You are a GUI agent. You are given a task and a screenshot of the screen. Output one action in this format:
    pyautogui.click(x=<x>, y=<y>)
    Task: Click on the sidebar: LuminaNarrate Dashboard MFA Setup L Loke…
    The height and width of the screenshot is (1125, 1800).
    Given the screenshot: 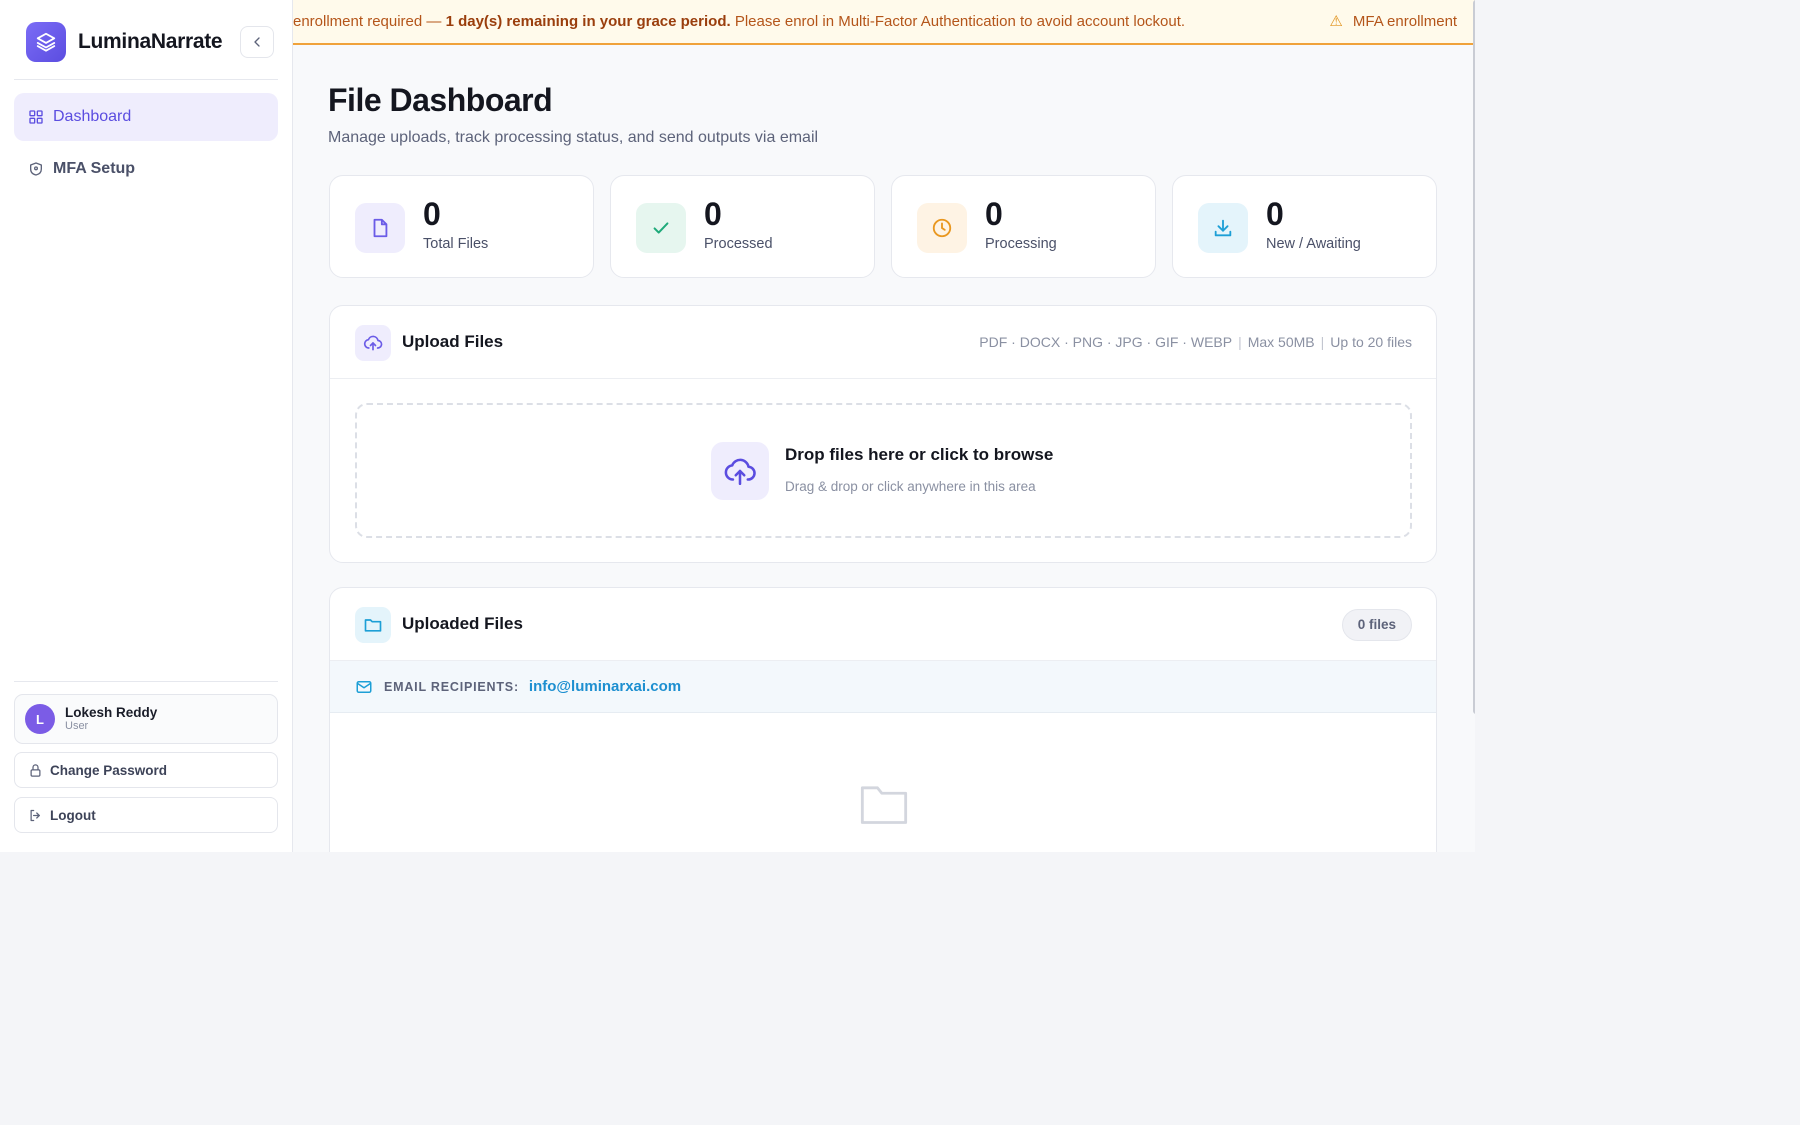 What is the action you would take?
    pyautogui.click(x=146, y=426)
    